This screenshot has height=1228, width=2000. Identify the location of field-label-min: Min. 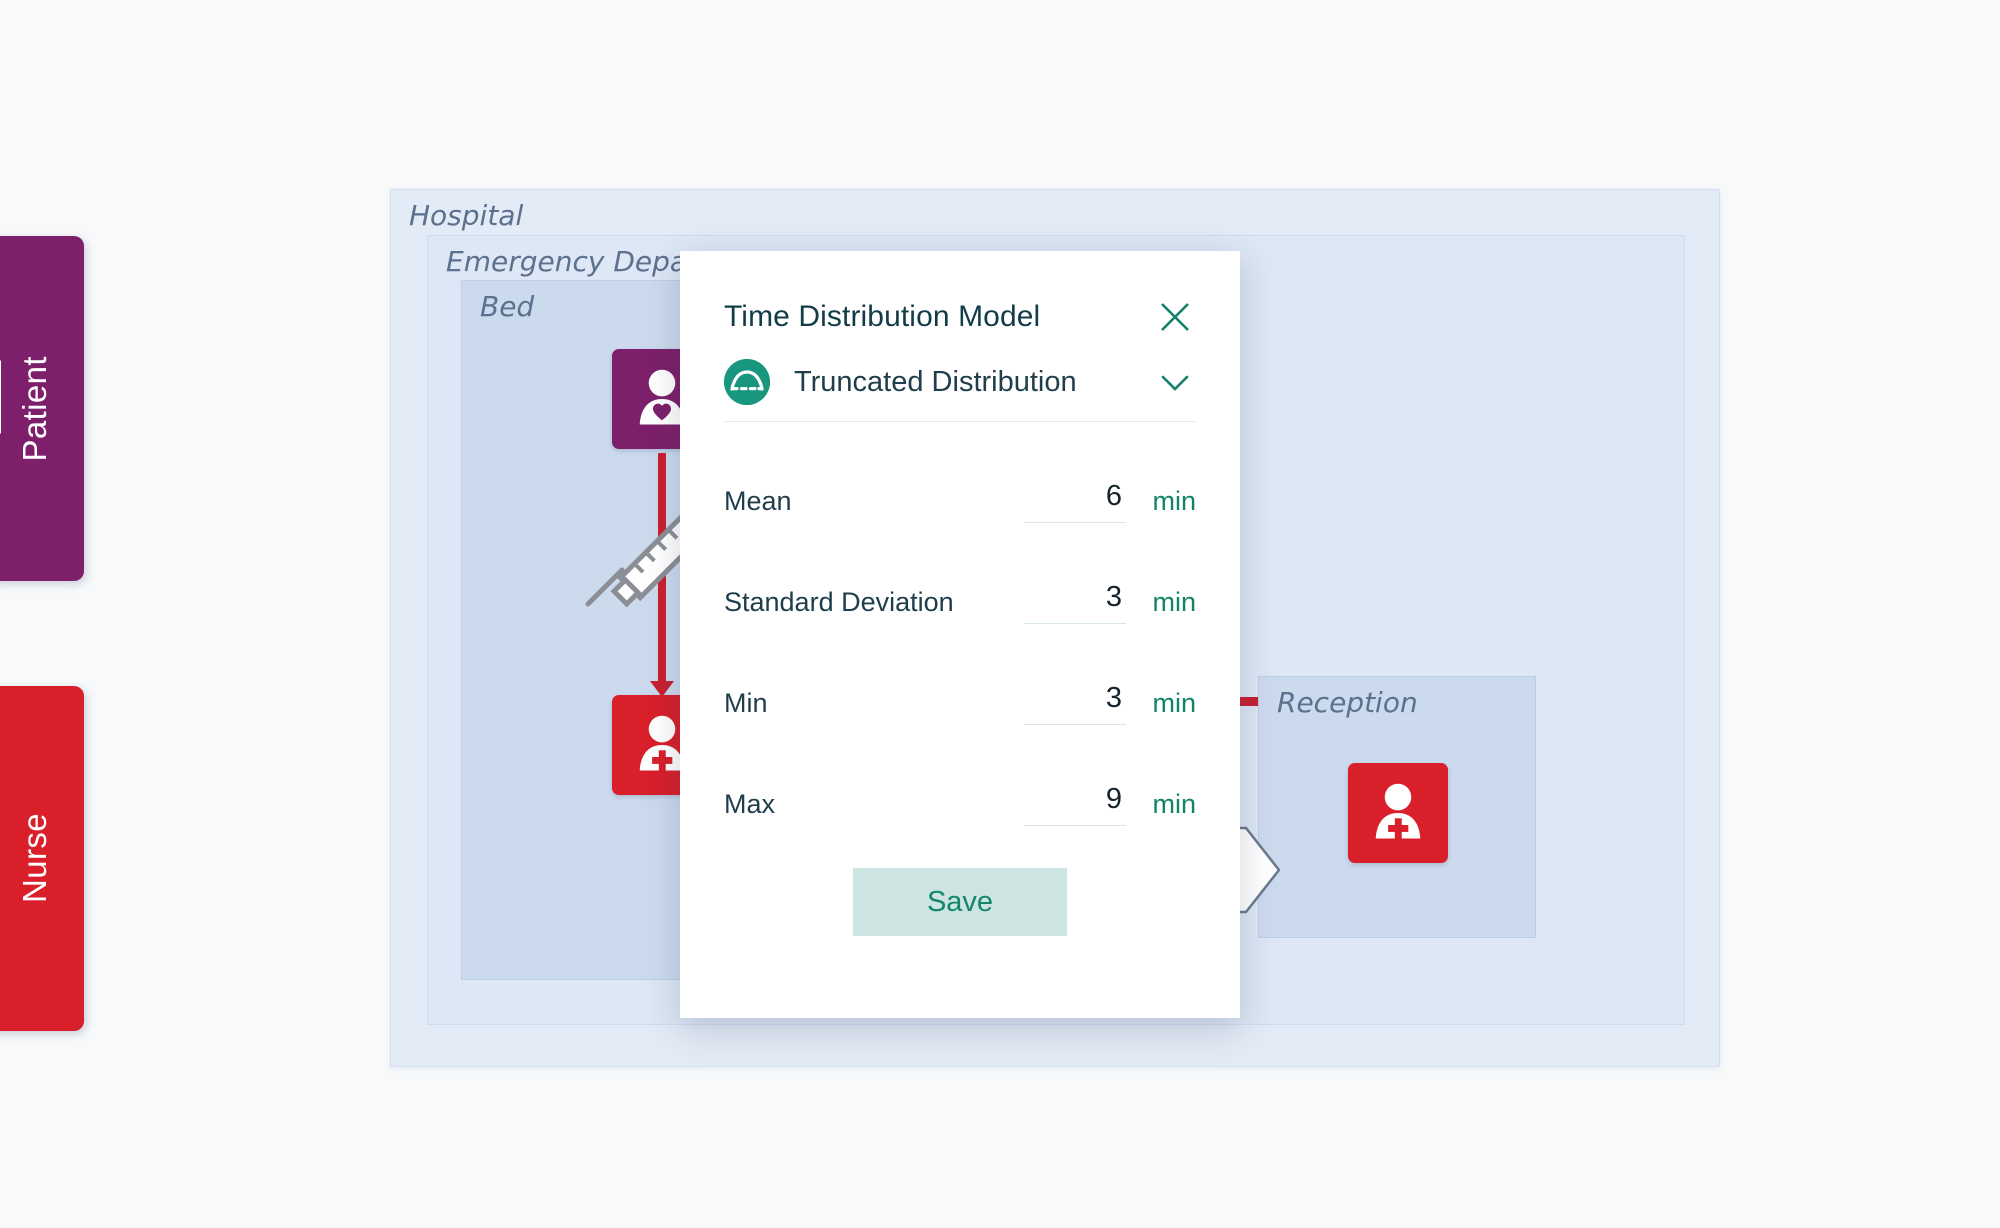
(746, 703).